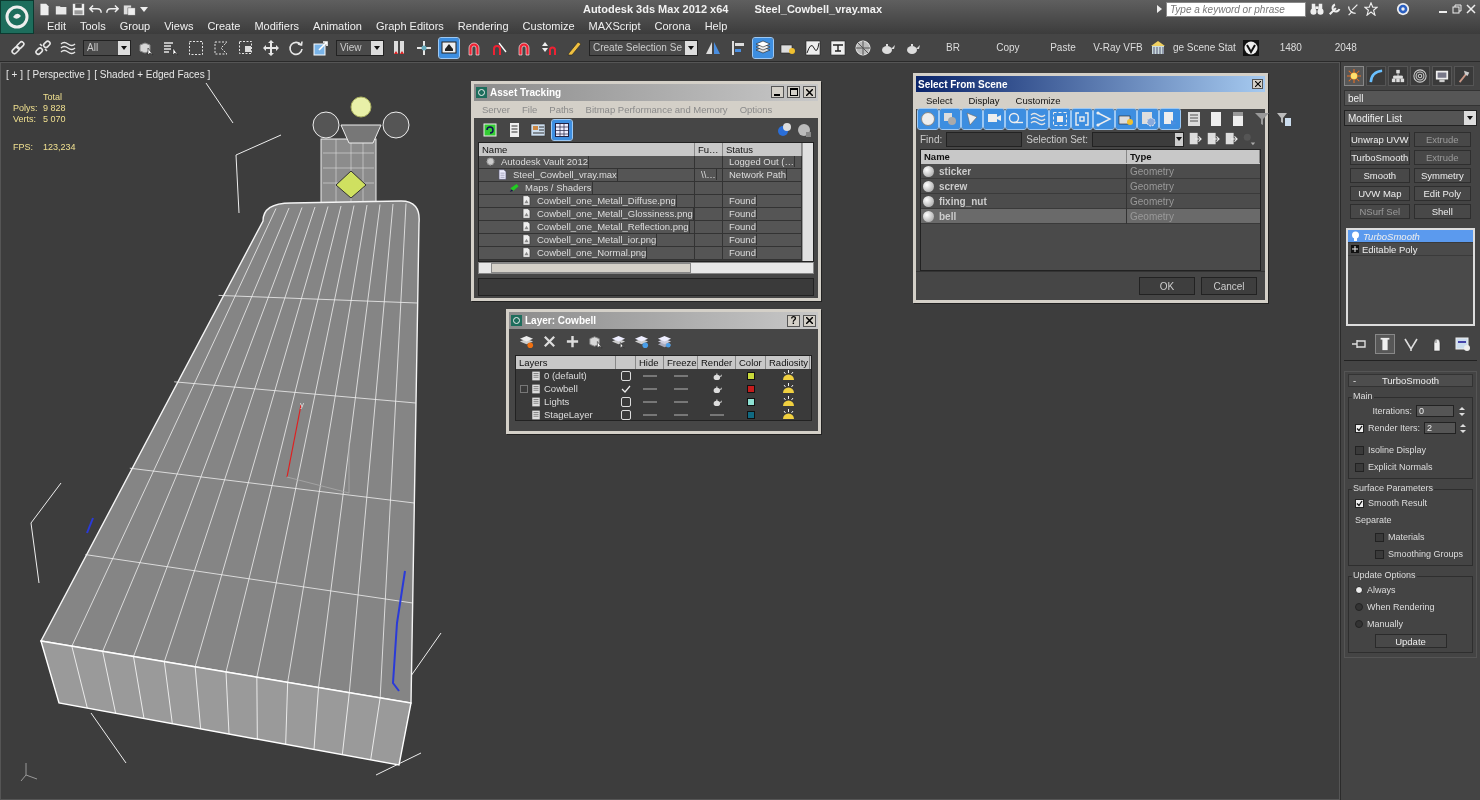 Image resolution: width=1480 pixels, height=800 pixels. Describe the element at coordinates (777, 92) in the screenshot. I see `minimize-button` at that location.